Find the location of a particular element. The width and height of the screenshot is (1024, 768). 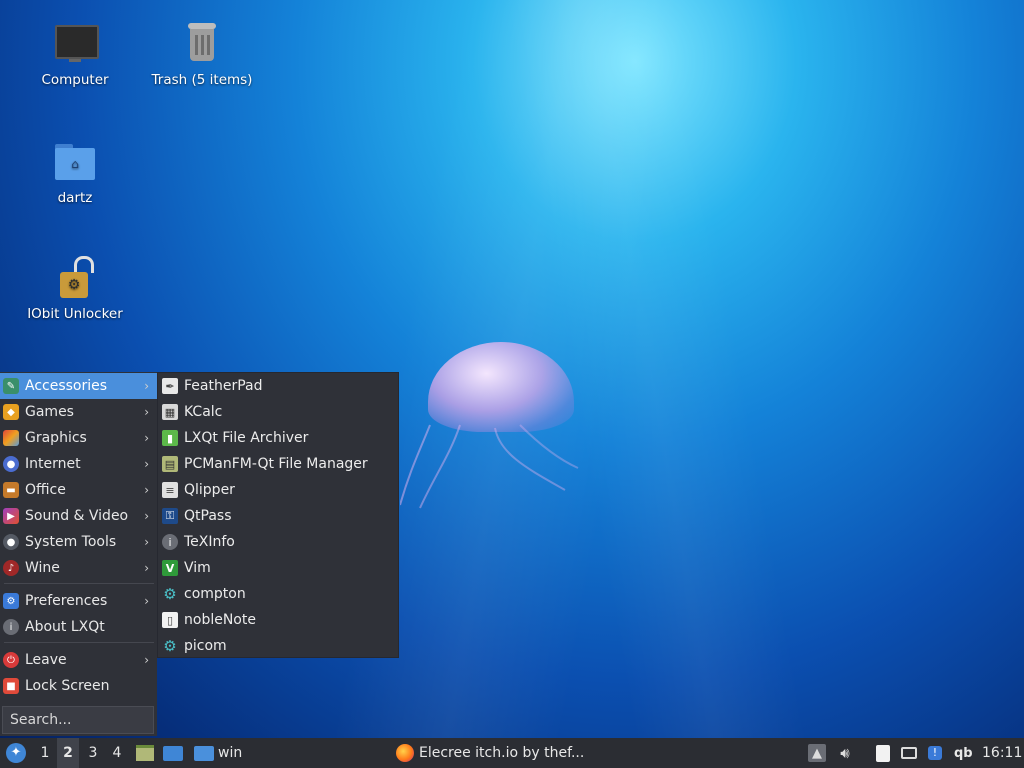

submenu-item-label: compton is located at coordinates (215, 594).